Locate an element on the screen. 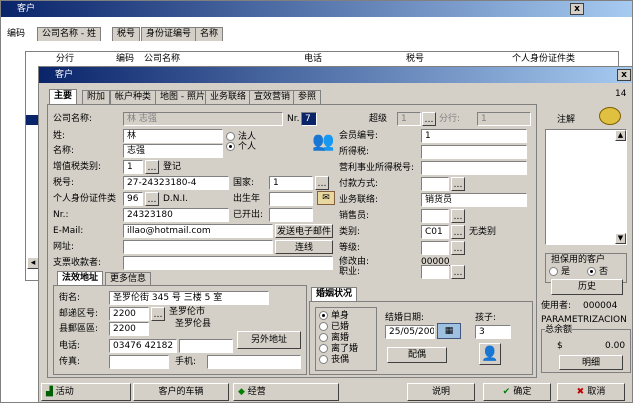 This screenshot has height=403, width=633. nonprofit-label: 营利事业所得税号: is located at coordinates (377, 168).